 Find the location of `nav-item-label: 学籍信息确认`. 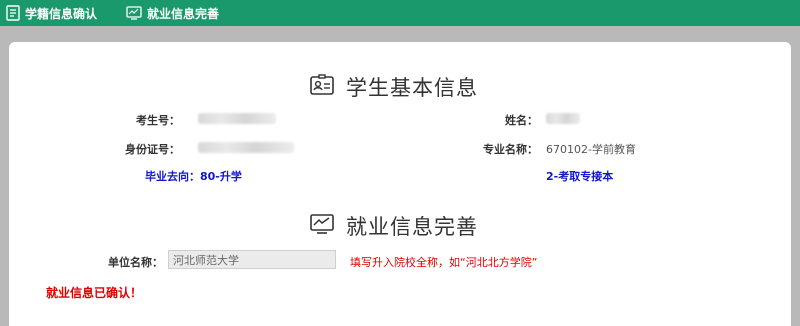

nav-item-label: 学籍信息确认 is located at coordinates (61, 13).